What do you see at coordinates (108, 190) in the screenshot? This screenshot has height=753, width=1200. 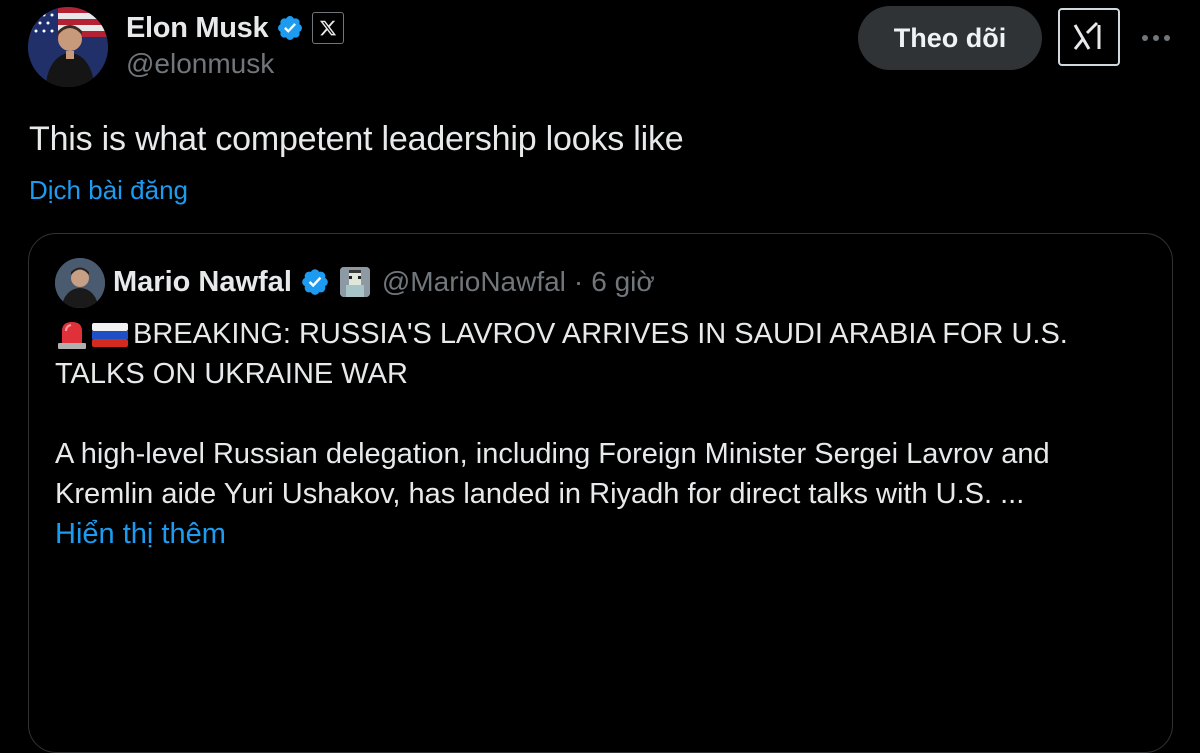 I see `translate-post-link: Dịch bài đăng` at bounding box center [108, 190].